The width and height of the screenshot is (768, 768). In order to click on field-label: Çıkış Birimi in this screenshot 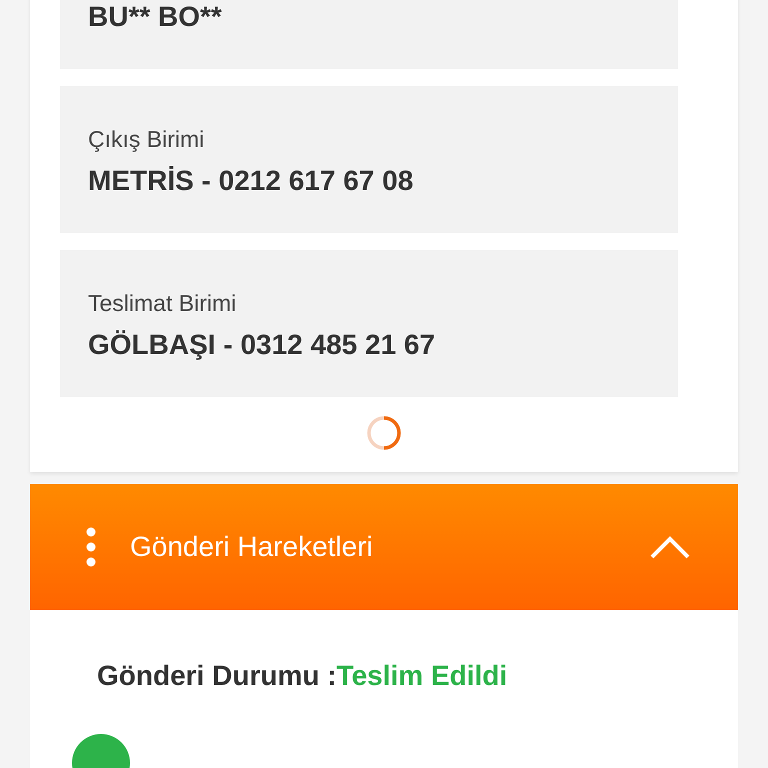, I will do `click(147, 139)`.